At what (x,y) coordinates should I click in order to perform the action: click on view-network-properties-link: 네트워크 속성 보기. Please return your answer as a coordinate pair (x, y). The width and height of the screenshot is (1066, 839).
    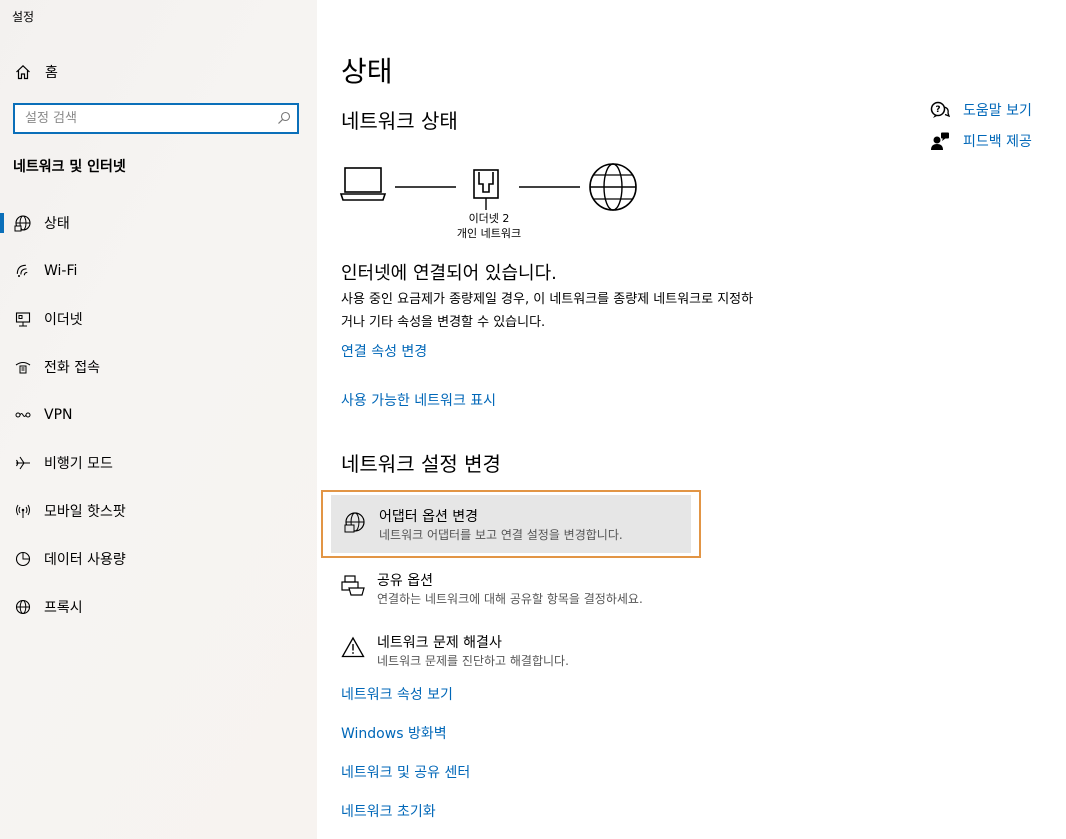
    Looking at the image, I should click on (397, 694).